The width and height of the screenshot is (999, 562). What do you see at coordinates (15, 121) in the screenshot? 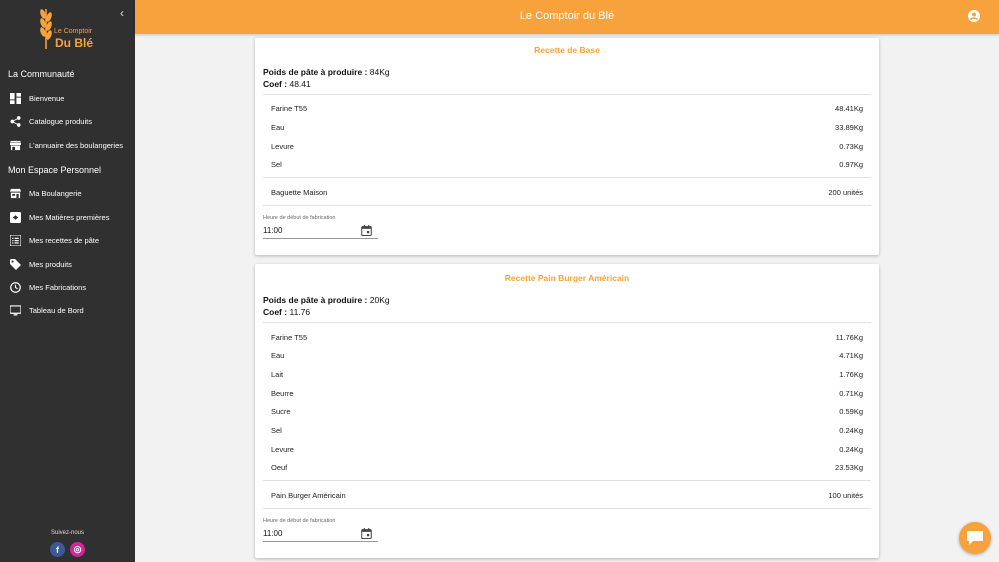
I see `share-icon` at bounding box center [15, 121].